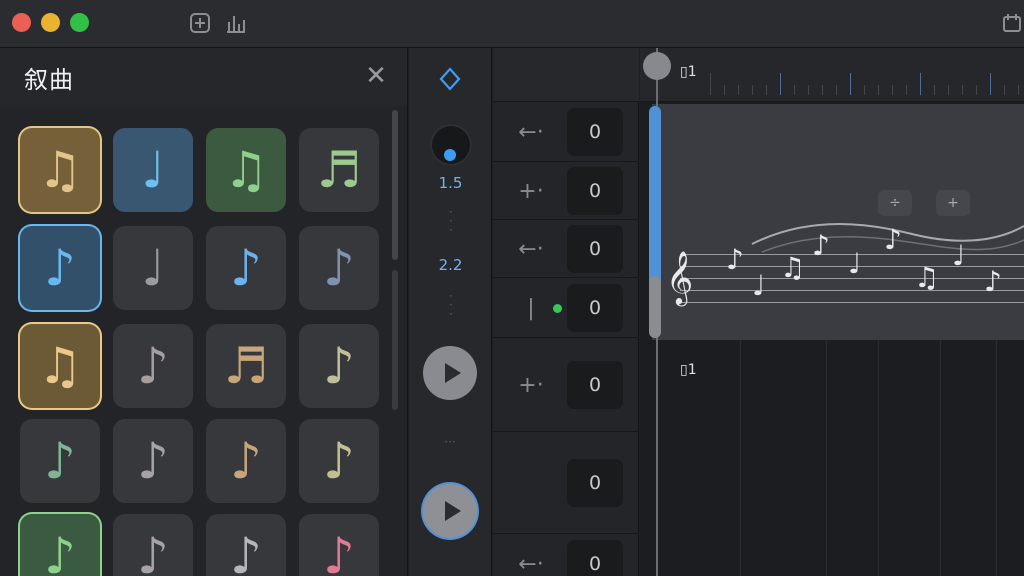 The height and width of the screenshot is (576, 1024). What do you see at coordinates (50, 22) in the screenshot?
I see `minimize-window-button` at bounding box center [50, 22].